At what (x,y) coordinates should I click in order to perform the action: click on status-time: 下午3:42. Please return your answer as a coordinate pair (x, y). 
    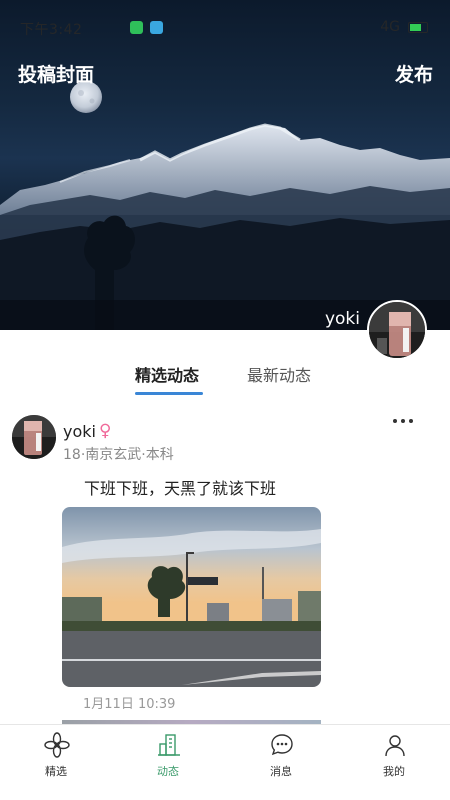
    Looking at the image, I should click on (51, 30).